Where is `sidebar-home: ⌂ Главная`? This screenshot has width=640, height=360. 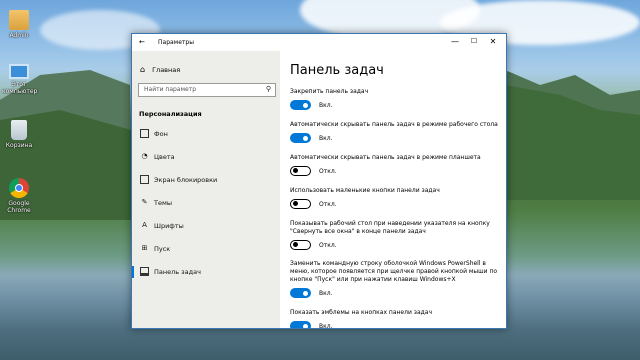
sidebar-home: ⌂ Главная is located at coordinates (160, 69).